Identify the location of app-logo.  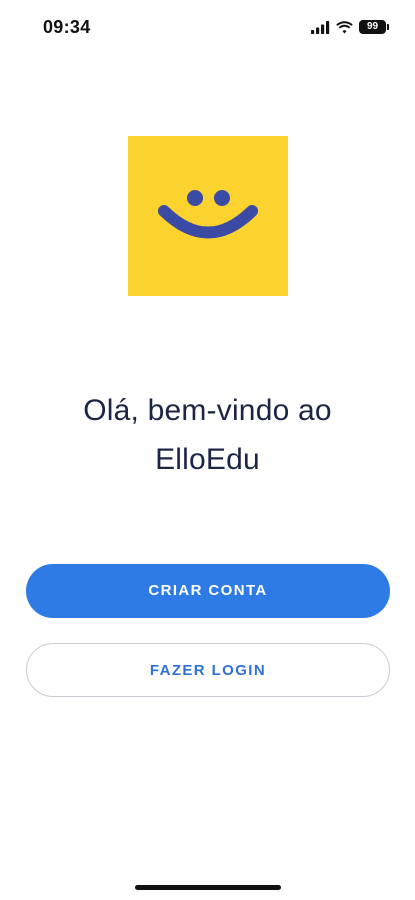
(208, 216).